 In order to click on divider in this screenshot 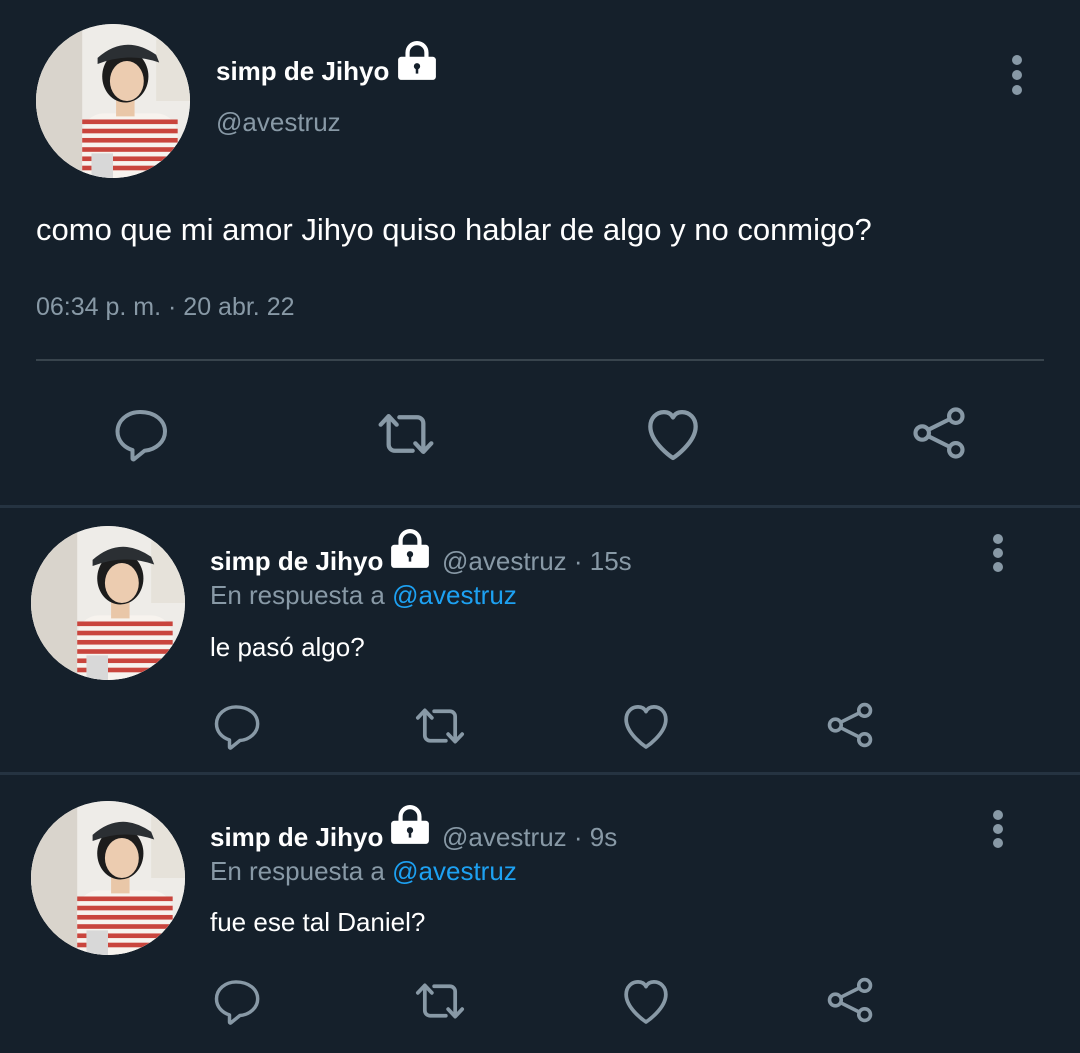, I will do `click(540, 360)`.